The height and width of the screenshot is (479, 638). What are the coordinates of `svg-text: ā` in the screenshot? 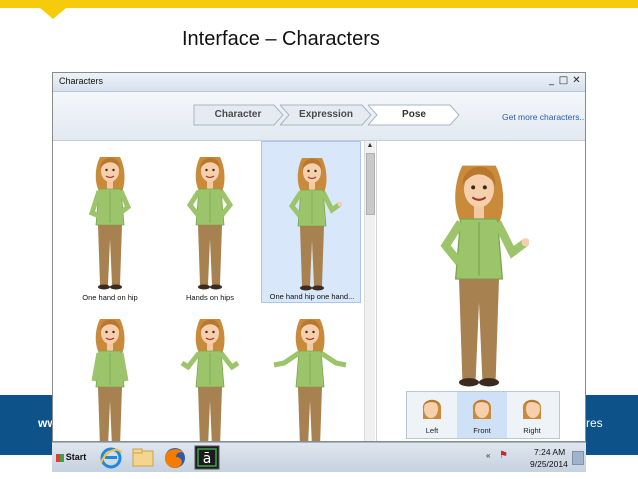 It's located at (207, 459).